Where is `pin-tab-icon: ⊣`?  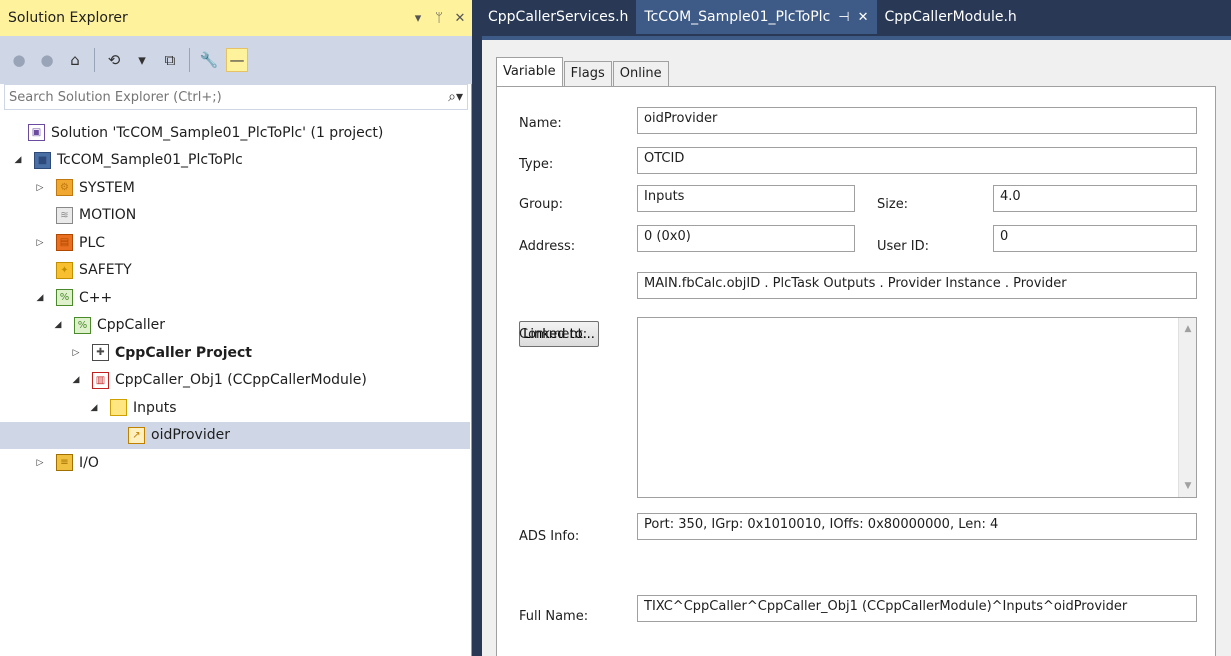 pin-tab-icon: ⊣ is located at coordinates (843, 17).